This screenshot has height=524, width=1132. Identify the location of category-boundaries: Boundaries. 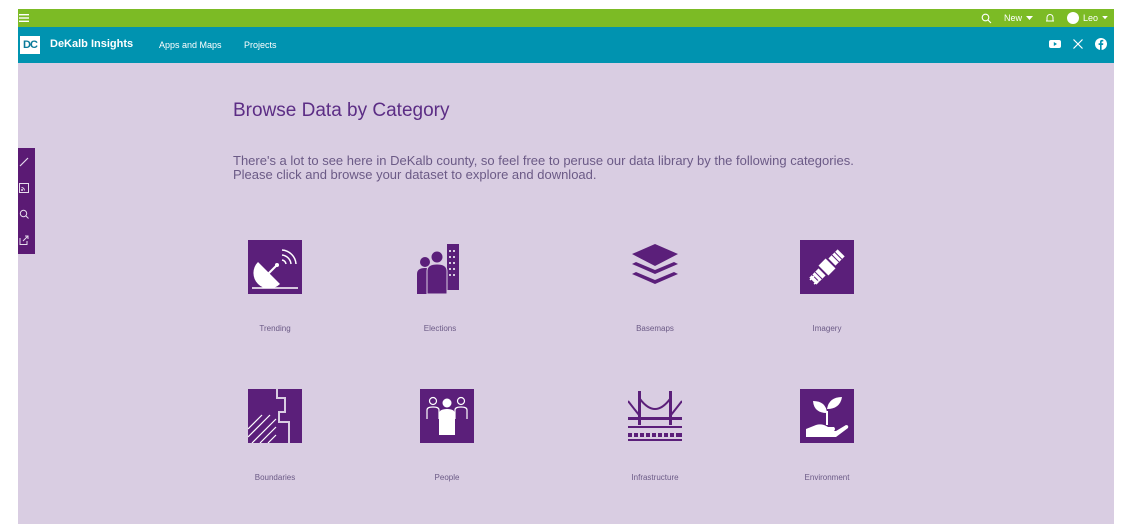
(275, 439).